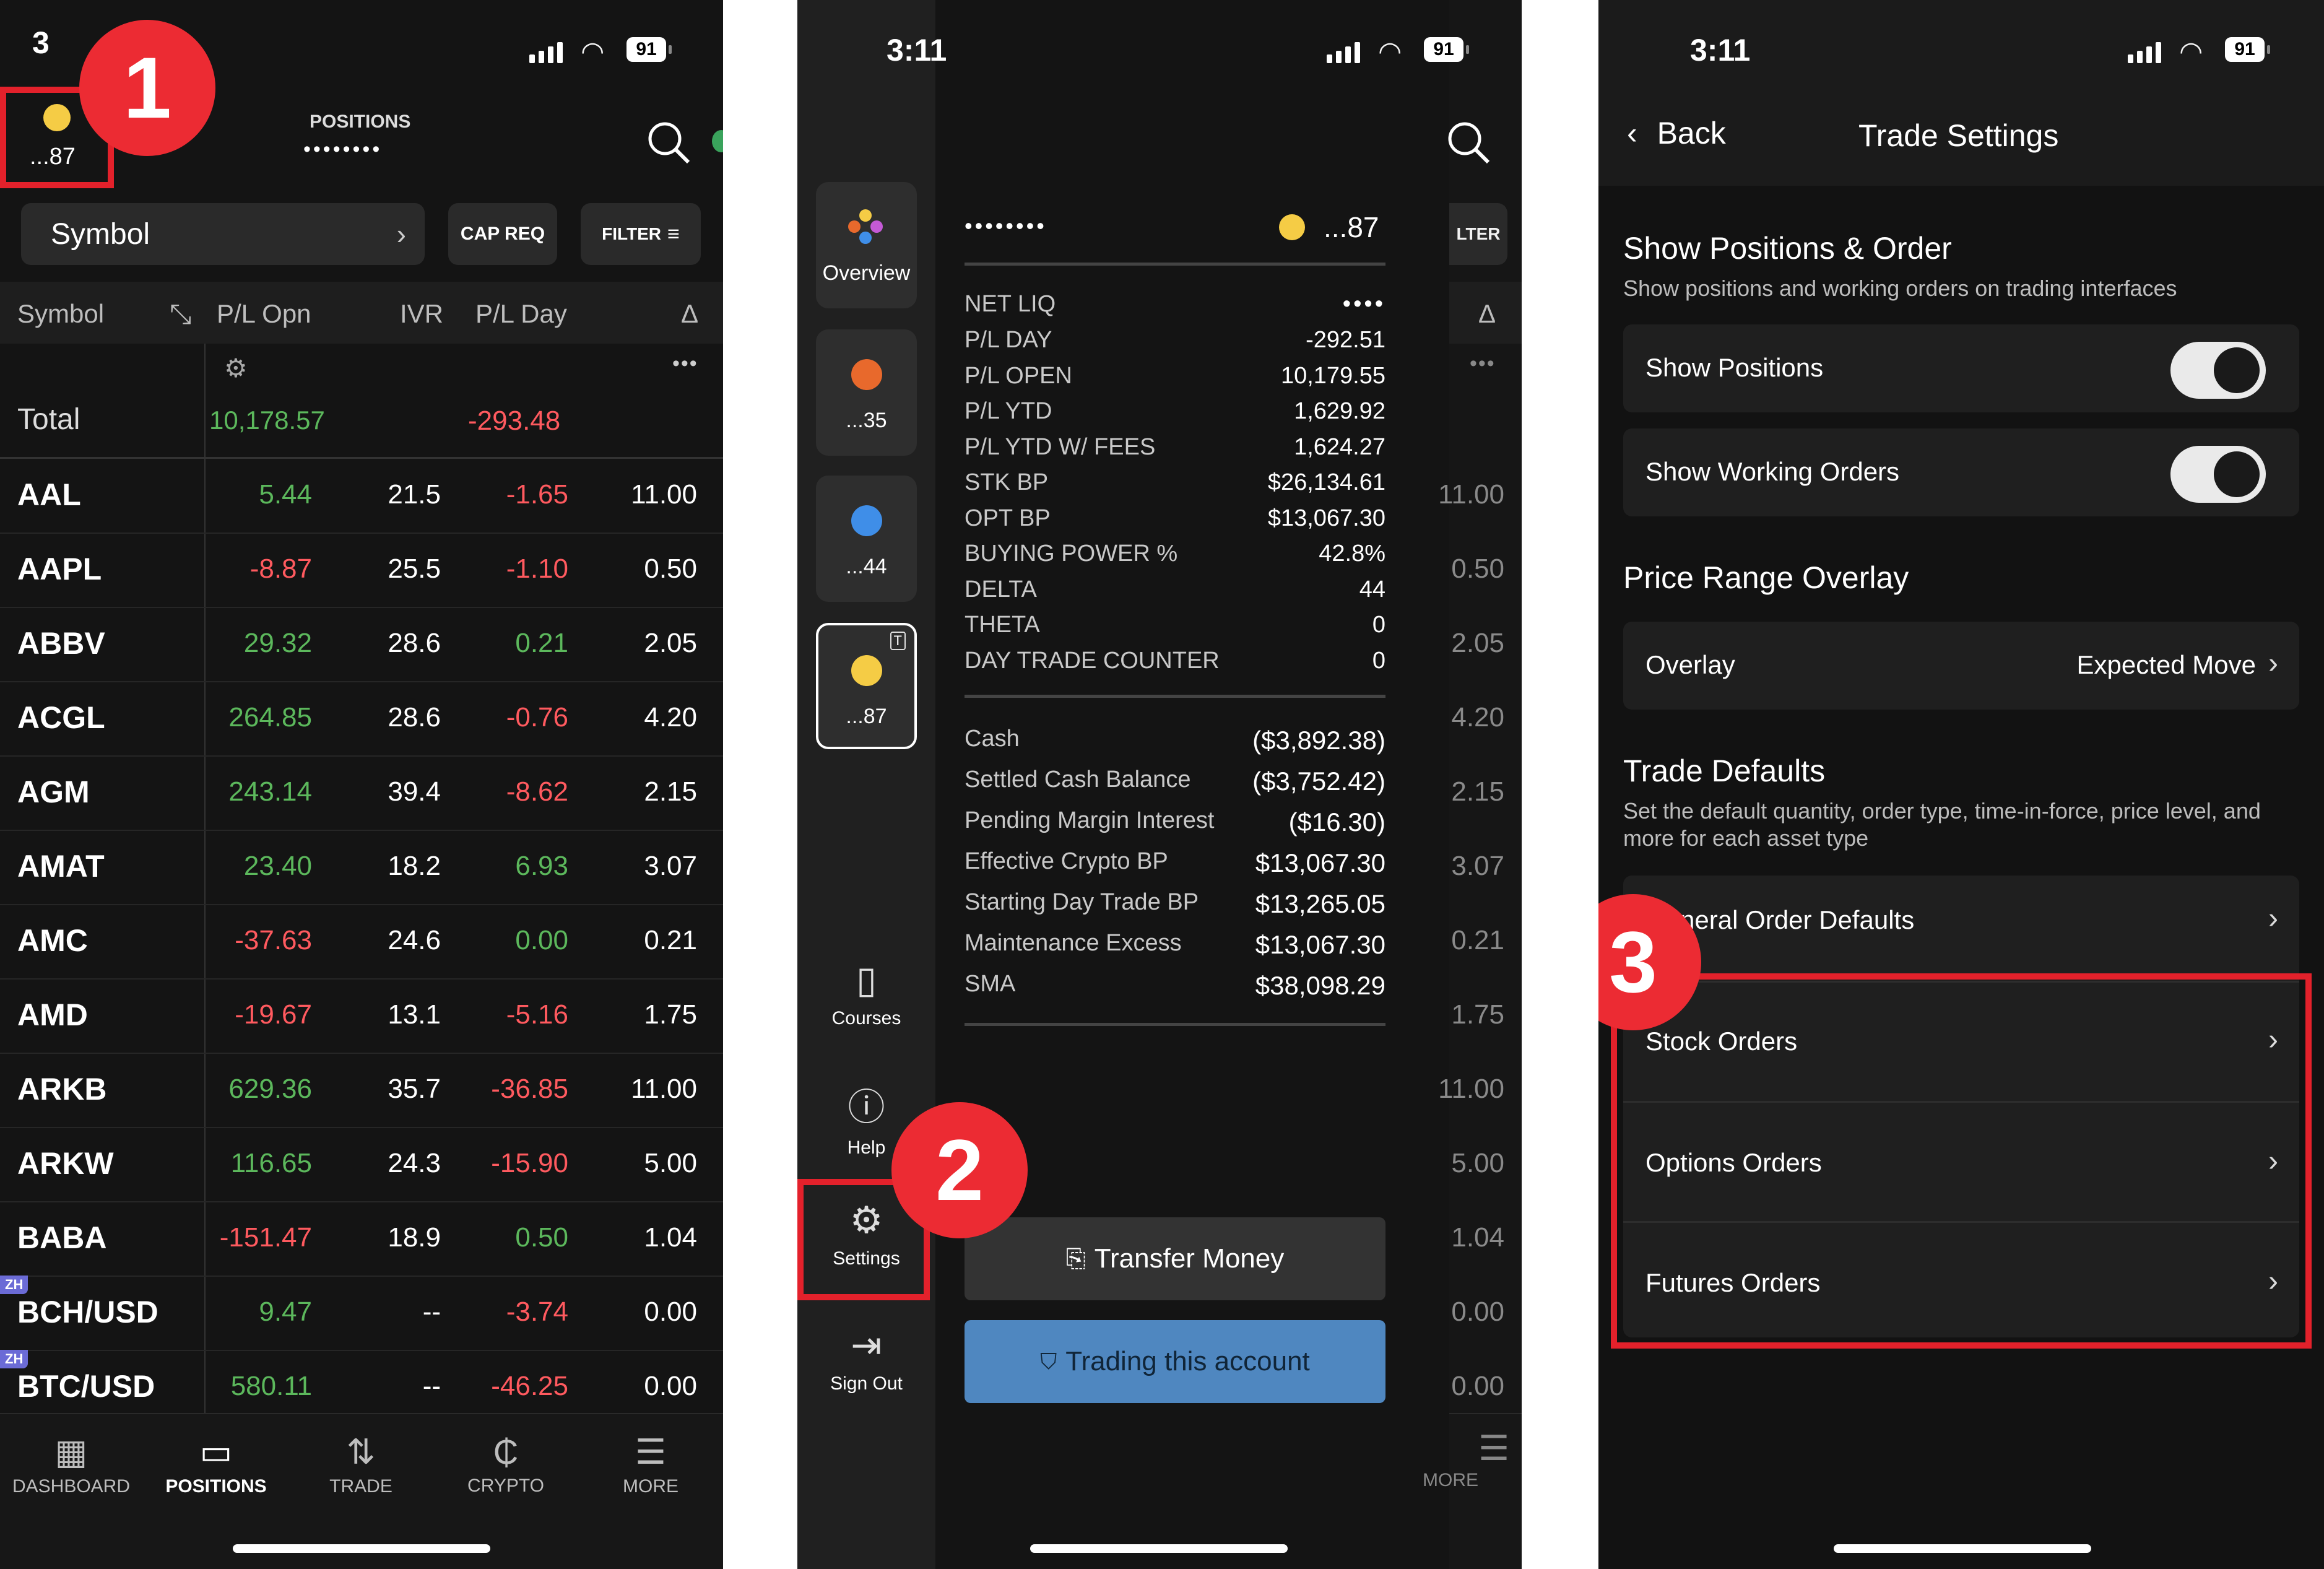 This screenshot has width=2324, height=1569. What do you see at coordinates (414, 495) in the screenshot?
I see `ivr-cell: 21.5` at bounding box center [414, 495].